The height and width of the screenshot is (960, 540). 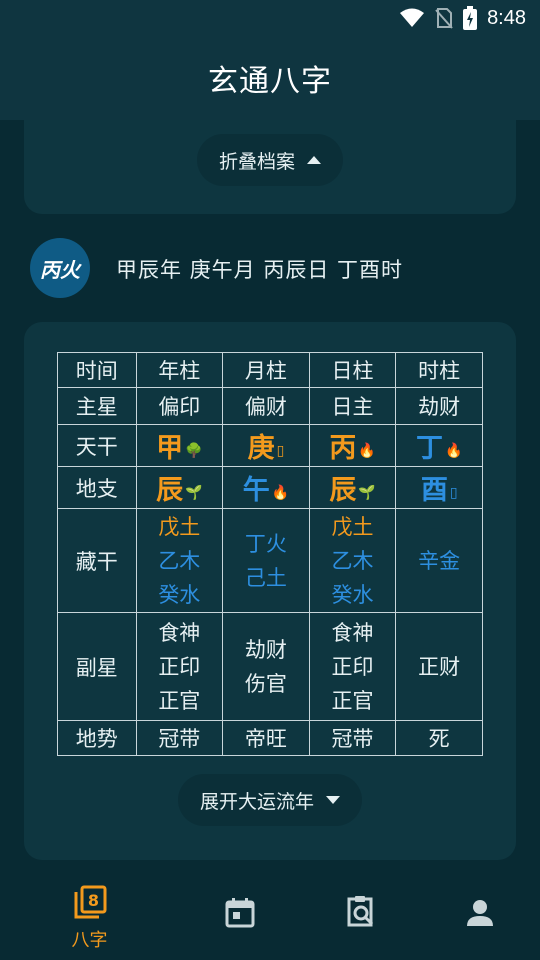 What do you see at coordinates (506, 17) in the screenshot?
I see `status-time: 8:48` at bounding box center [506, 17].